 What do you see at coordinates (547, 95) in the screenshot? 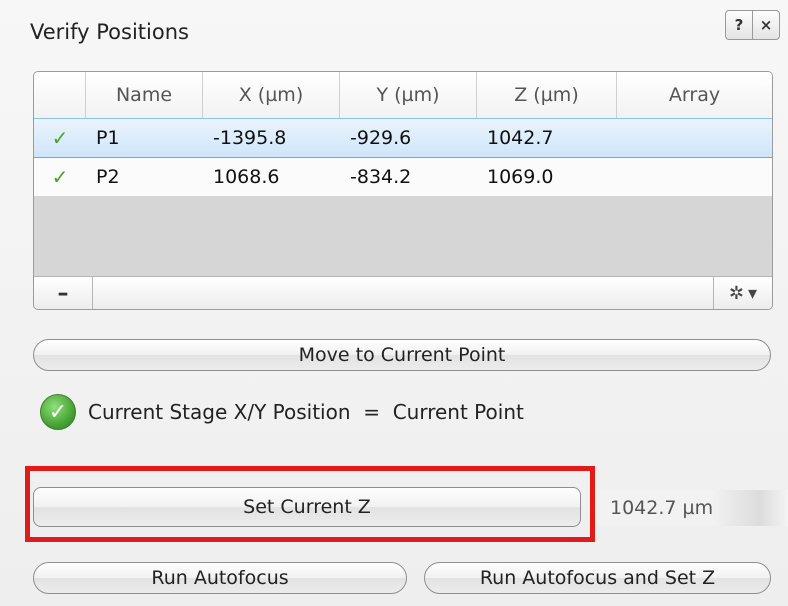
I see `column-header-z: Z (µm)` at bounding box center [547, 95].